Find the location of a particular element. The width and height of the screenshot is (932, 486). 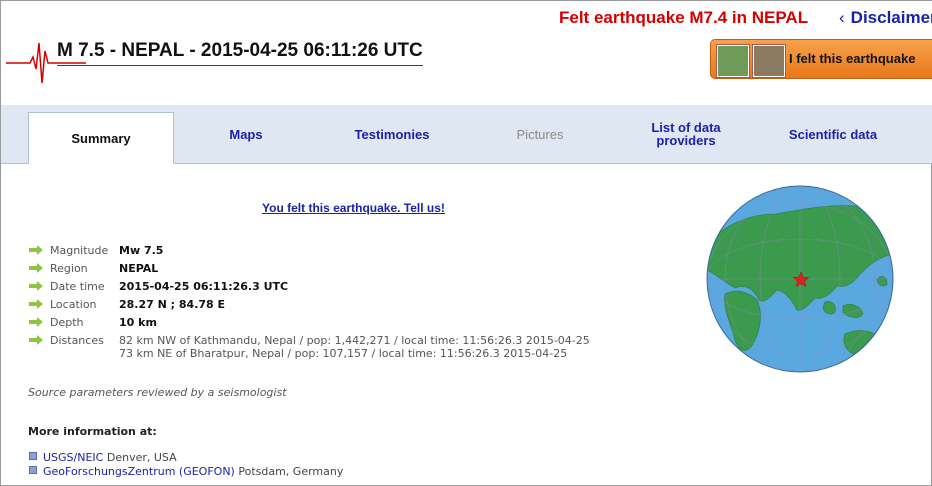

param-label: Region is located at coordinates (69, 268).